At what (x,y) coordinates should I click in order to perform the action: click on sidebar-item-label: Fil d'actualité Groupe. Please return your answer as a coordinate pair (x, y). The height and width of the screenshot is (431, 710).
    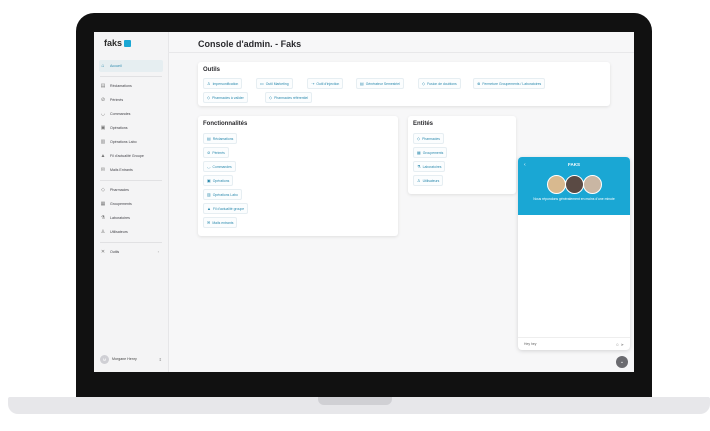
    Looking at the image, I should click on (127, 156).